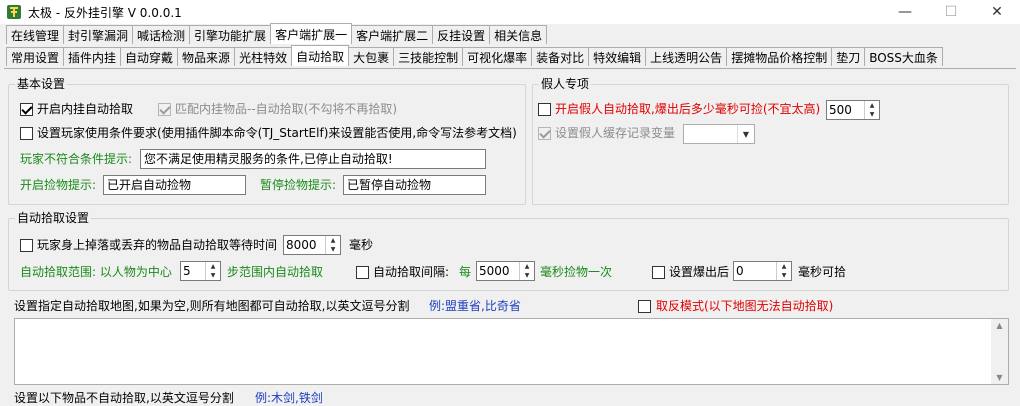 The width and height of the screenshot is (1020, 406). Describe the element at coordinates (686, 56) in the screenshot. I see `tab-login-notice: 上线透明公告` at that location.